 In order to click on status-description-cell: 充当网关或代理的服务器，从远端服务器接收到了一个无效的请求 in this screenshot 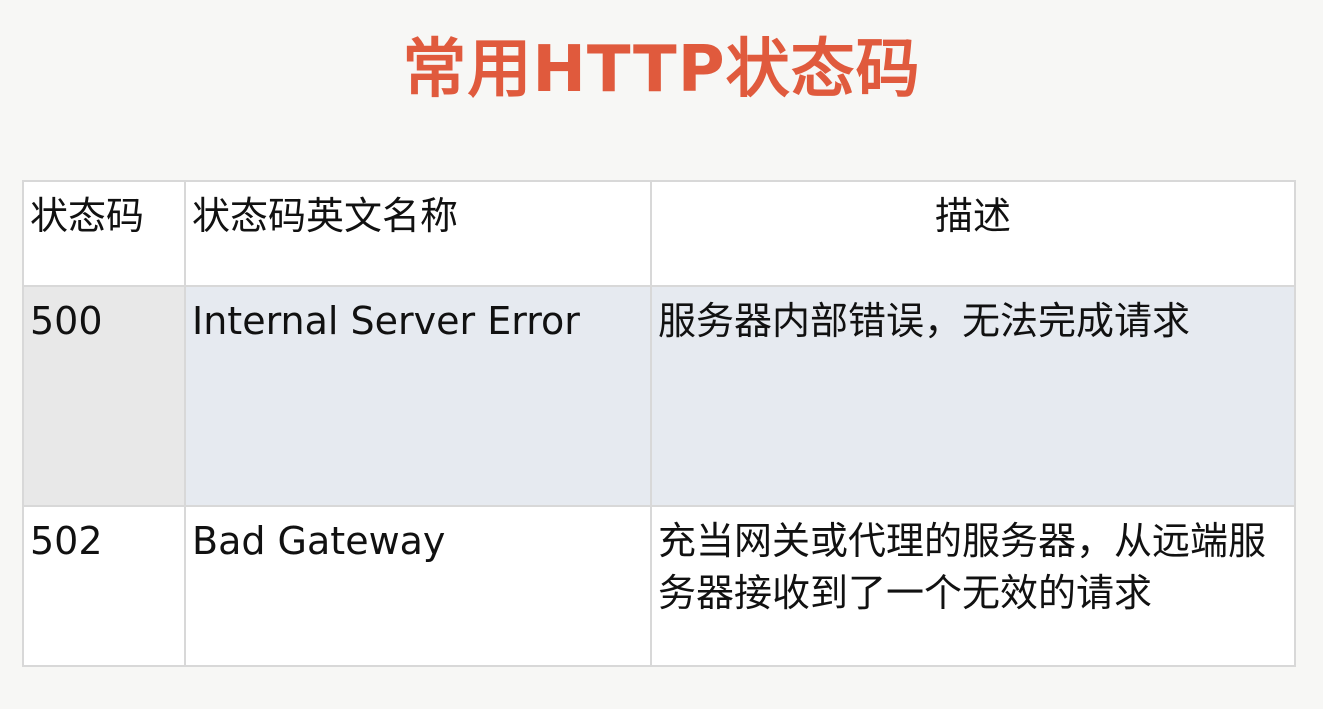, I will do `click(973, 586)`.